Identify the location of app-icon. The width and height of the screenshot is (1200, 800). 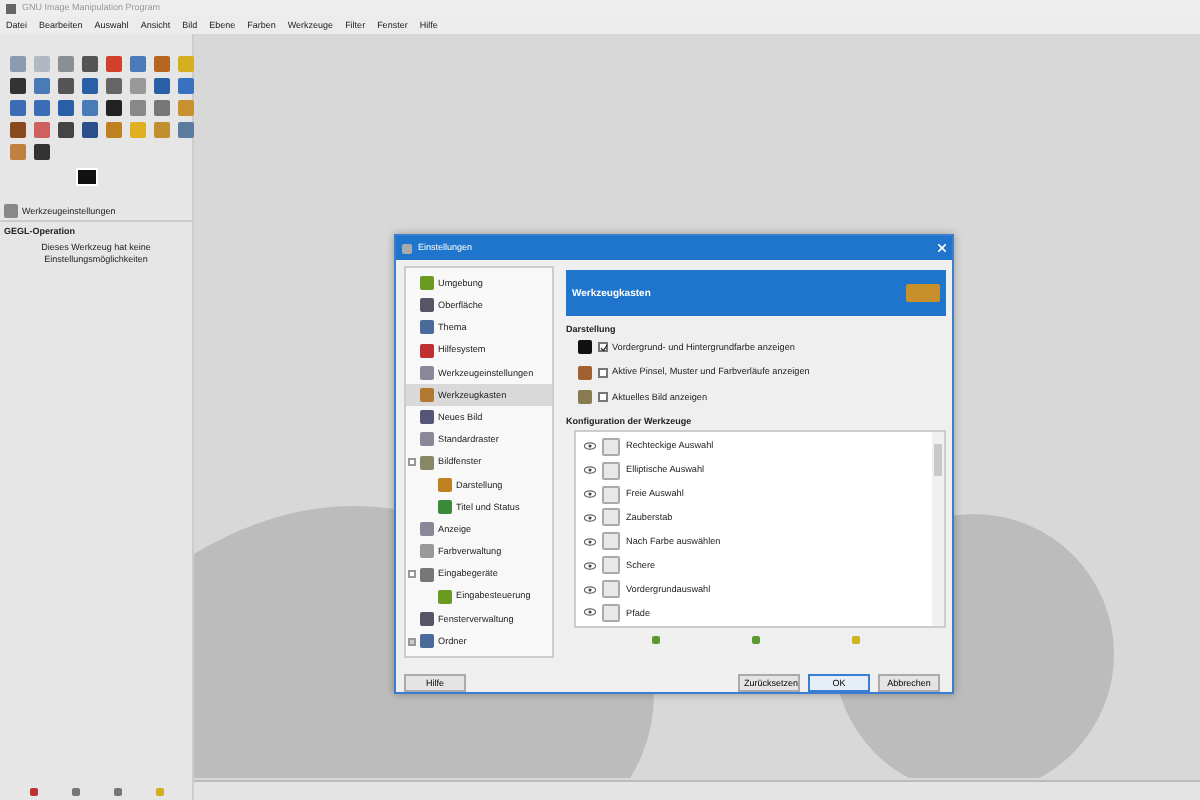
(11, 8).